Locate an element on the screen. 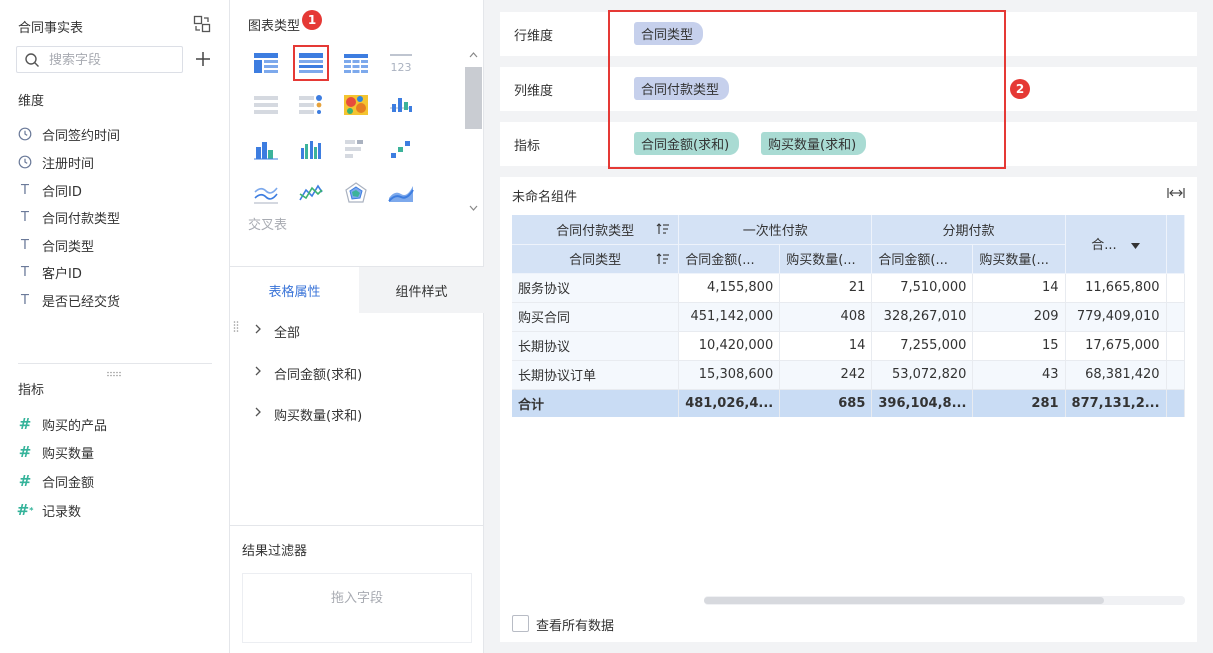  shelf-label: 列维度 is located at coordinates (534, 91).